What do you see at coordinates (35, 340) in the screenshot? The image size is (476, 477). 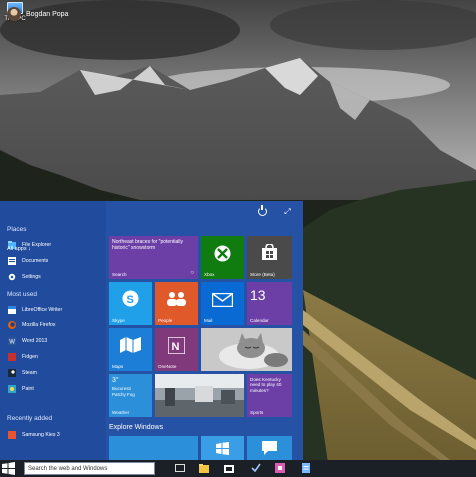 I see `menu-item-label: Word 2013` at bounding box center [35, 340].